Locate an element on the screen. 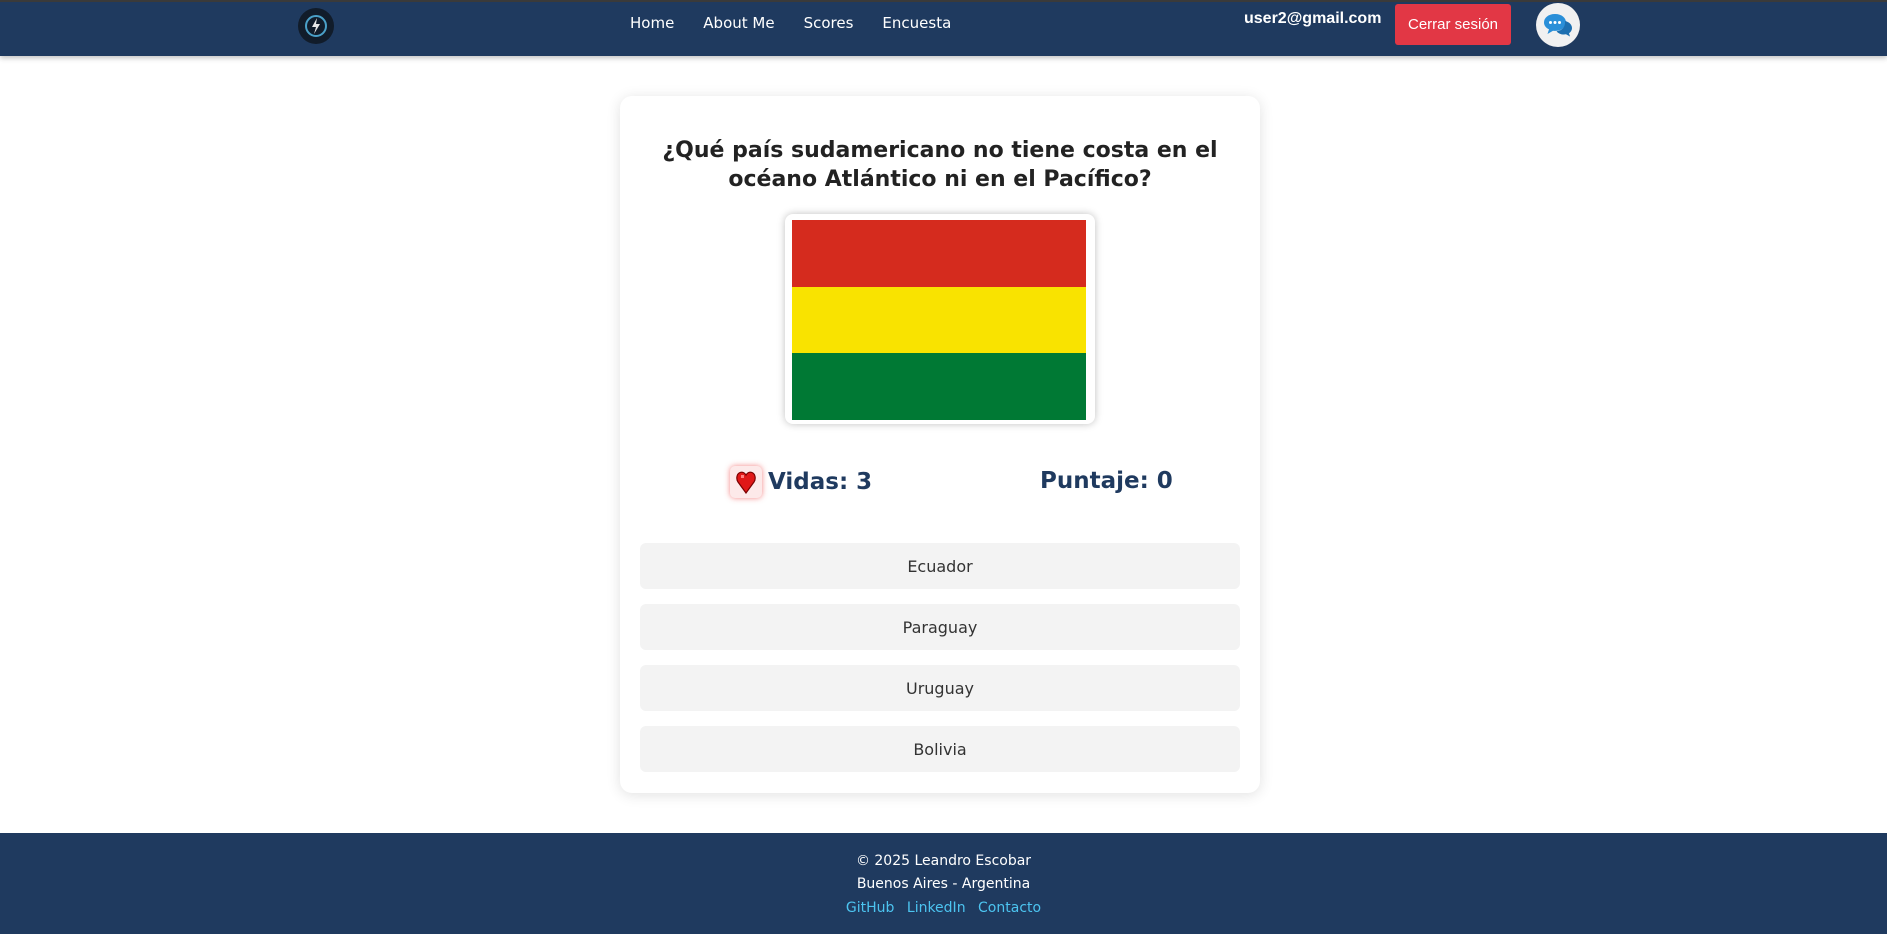  score-label: Puntaje: 0 is located at coordinates (1106, 481).